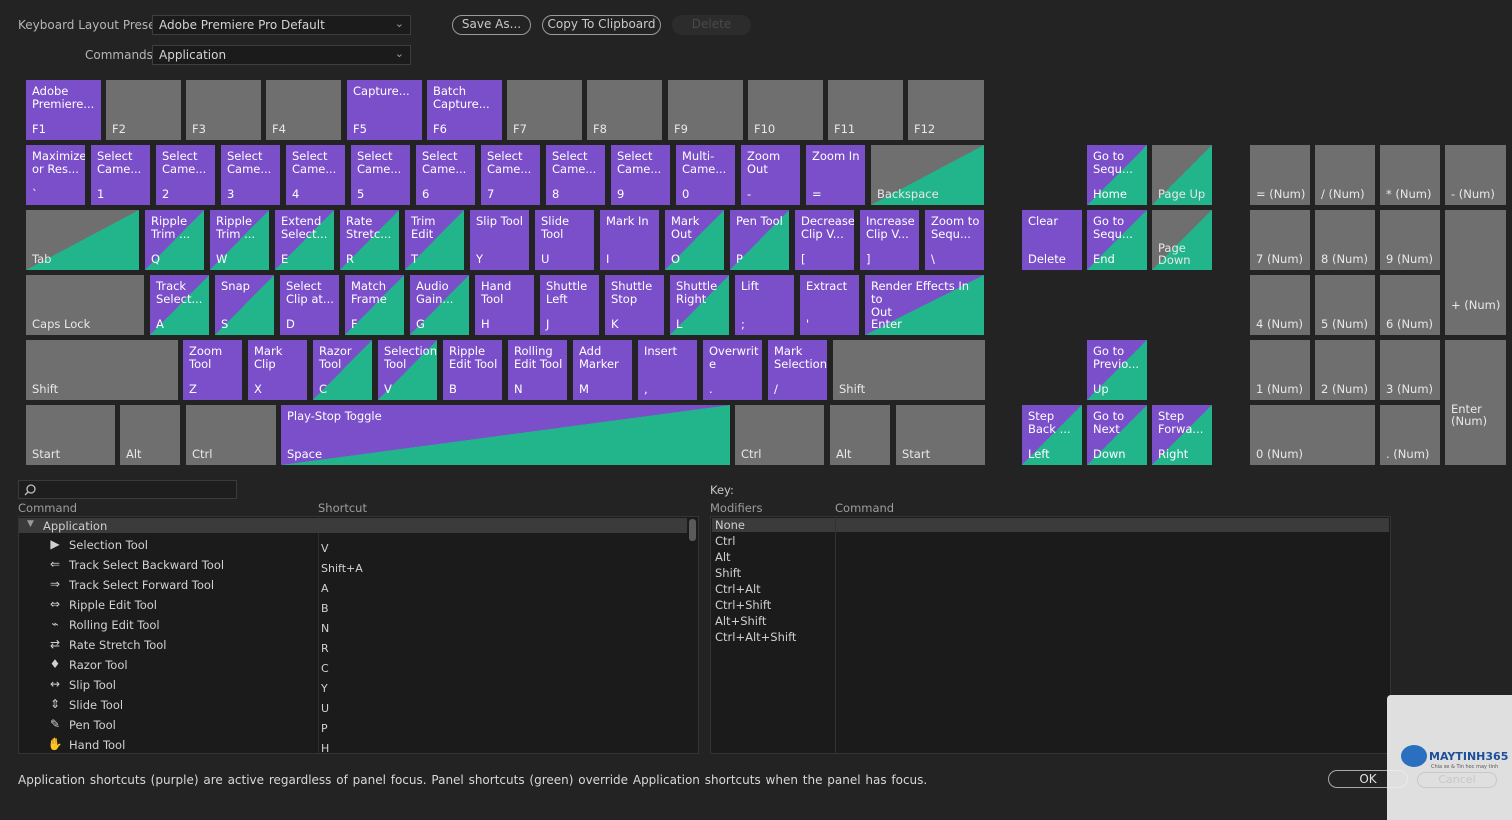  I want to click on key-j: Shuttle Left J, so click(569, 305).